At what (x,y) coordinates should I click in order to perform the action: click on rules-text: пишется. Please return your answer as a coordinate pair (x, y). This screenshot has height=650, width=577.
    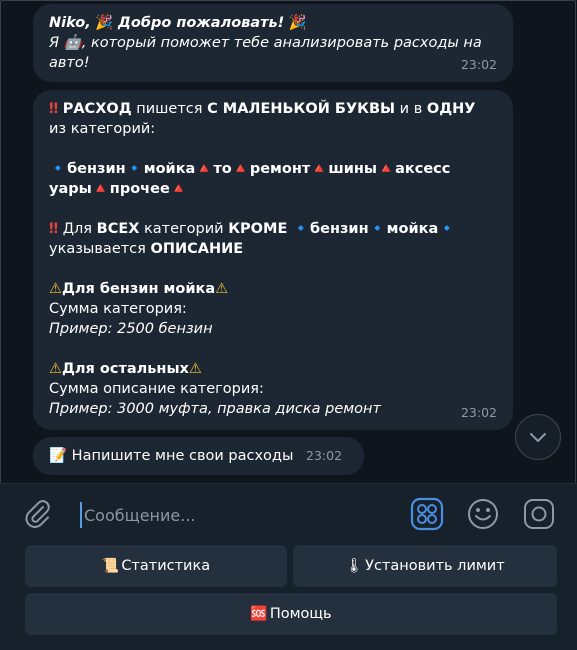
    Looking at the image, I should click on (169, 109).